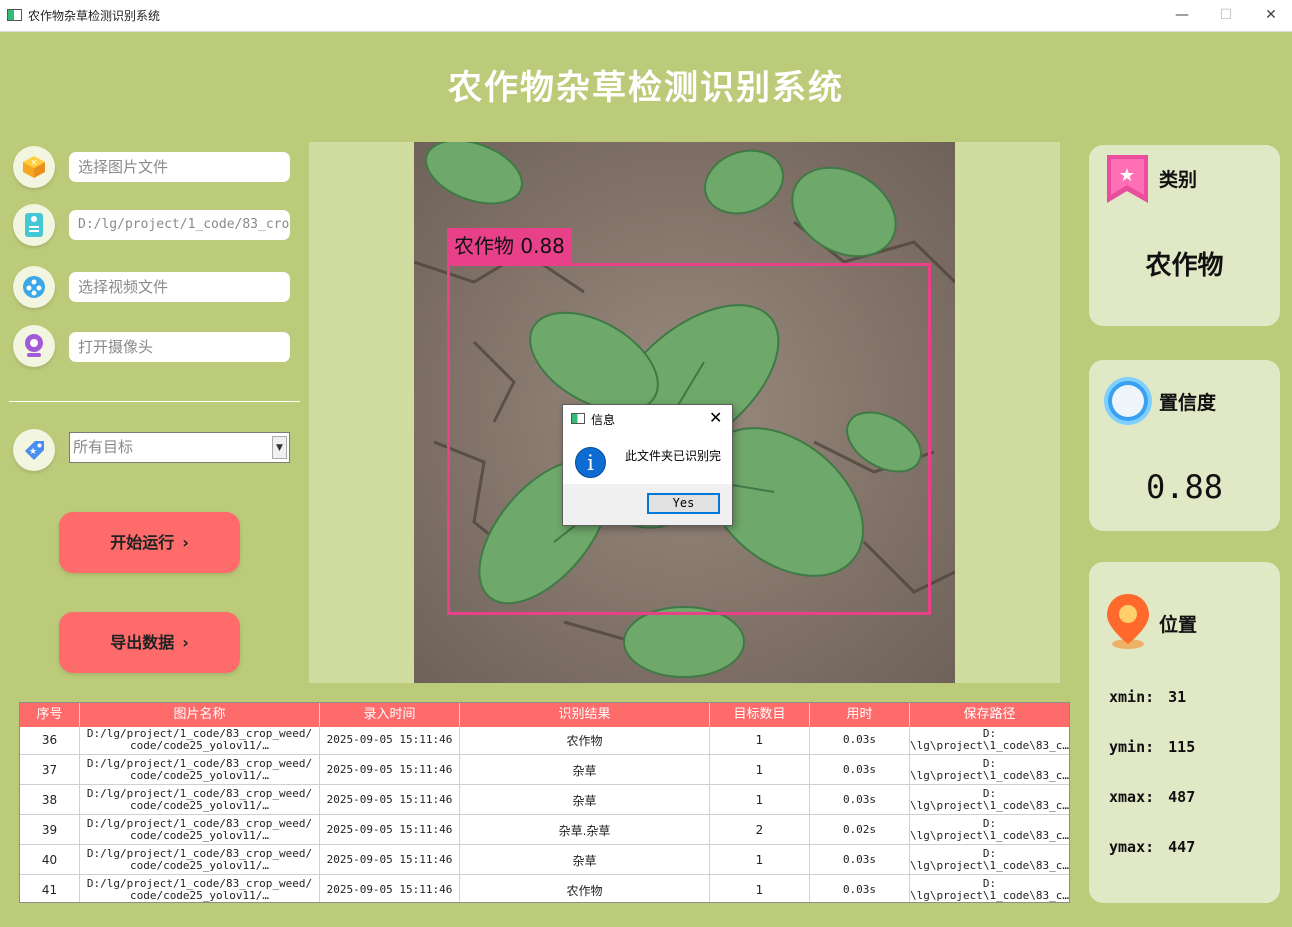  Describe the element at coordinates (1128, 621) in the screenshot. I see `location-pin-icon` at that location.